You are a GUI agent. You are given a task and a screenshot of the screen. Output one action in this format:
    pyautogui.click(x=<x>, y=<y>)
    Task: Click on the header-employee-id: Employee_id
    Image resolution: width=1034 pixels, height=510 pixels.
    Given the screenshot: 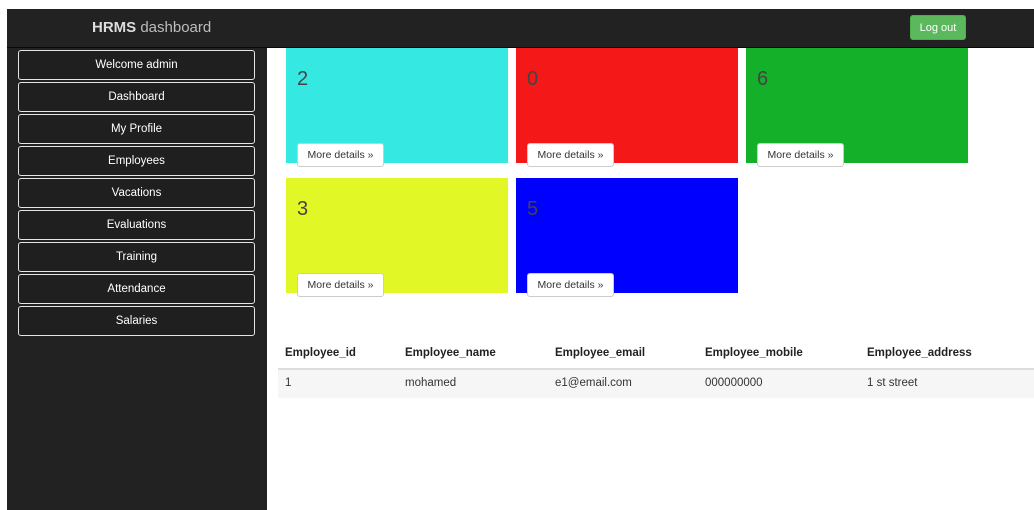 What is the action you would take?
    pyautogui.click(x=320, y=353)
    